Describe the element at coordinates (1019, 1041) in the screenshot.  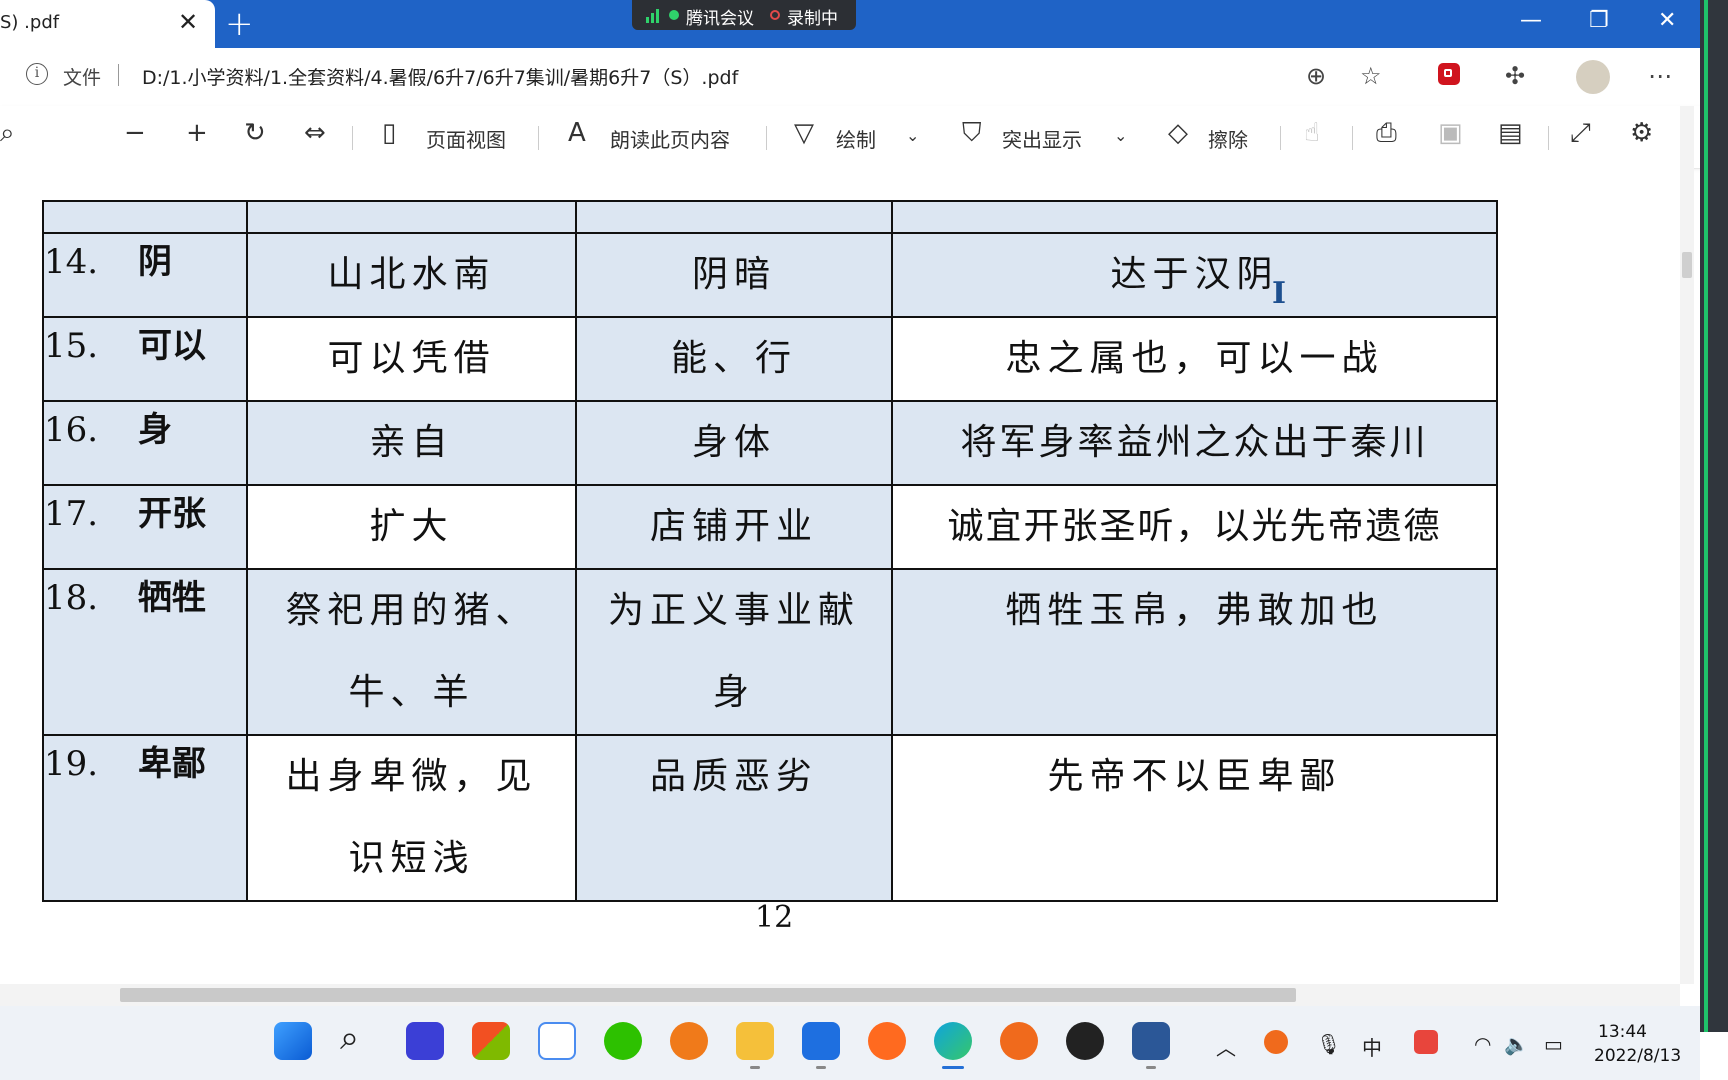
I see `app-icon-h` at that location.